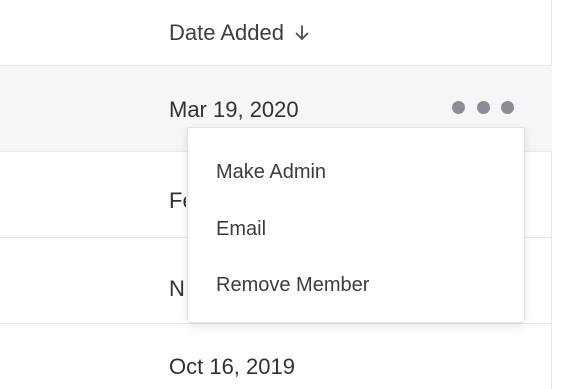 The height and width of the screenshot is (389, 578). What do you see at coordinates (271, 172) in the screenshot?
I see `make-admin-menu-item: Make Admin` at bounding box center [271, 172].